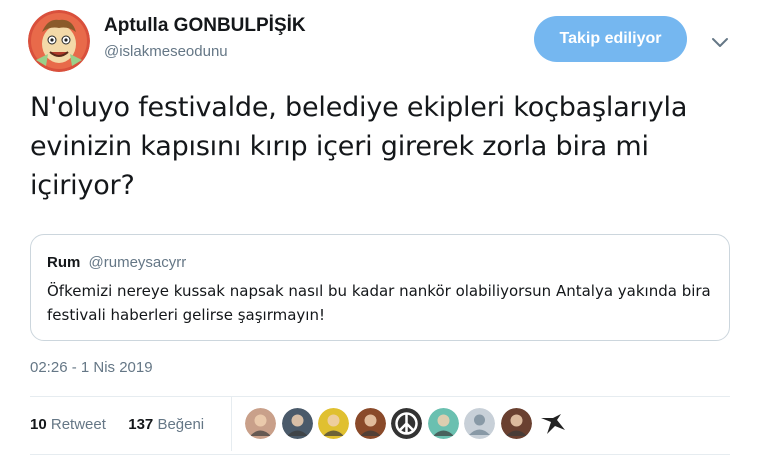 Image resolution: width=766 pixels, height=466 pixels. Describe the element at coordinates (552, 423) in the screenshot. I see `bird-icon` at that location.